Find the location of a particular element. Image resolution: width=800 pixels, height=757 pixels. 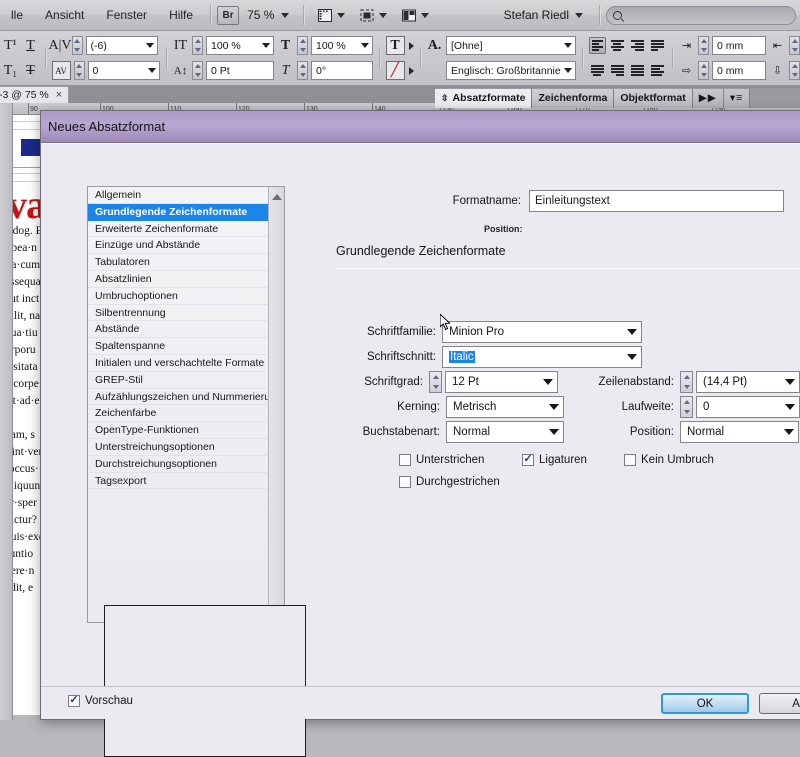

category-item-tabulatoren: Tabulatoren is located at coordinates (178, 262).